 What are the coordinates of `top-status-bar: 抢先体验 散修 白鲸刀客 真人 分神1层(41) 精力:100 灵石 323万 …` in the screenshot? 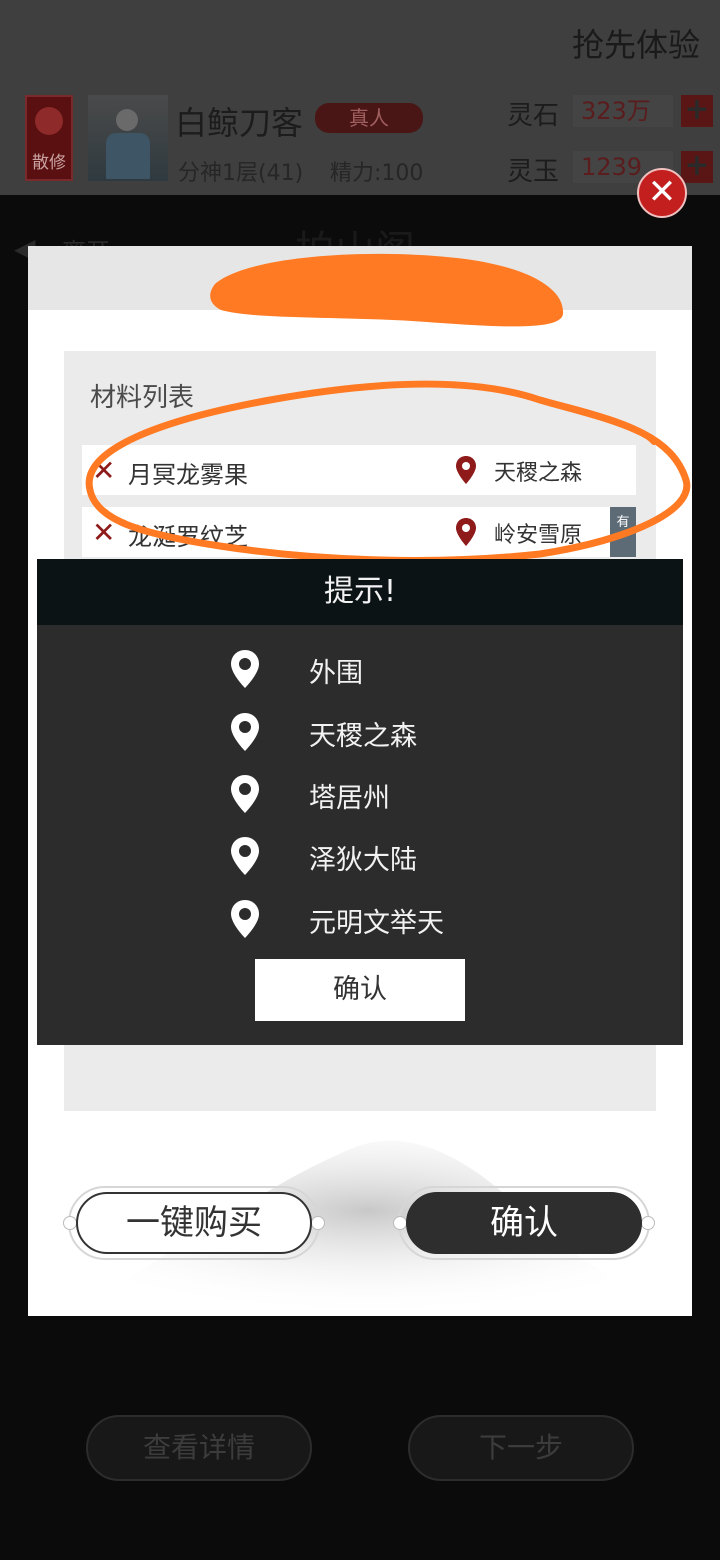 It's located at (360, 97).